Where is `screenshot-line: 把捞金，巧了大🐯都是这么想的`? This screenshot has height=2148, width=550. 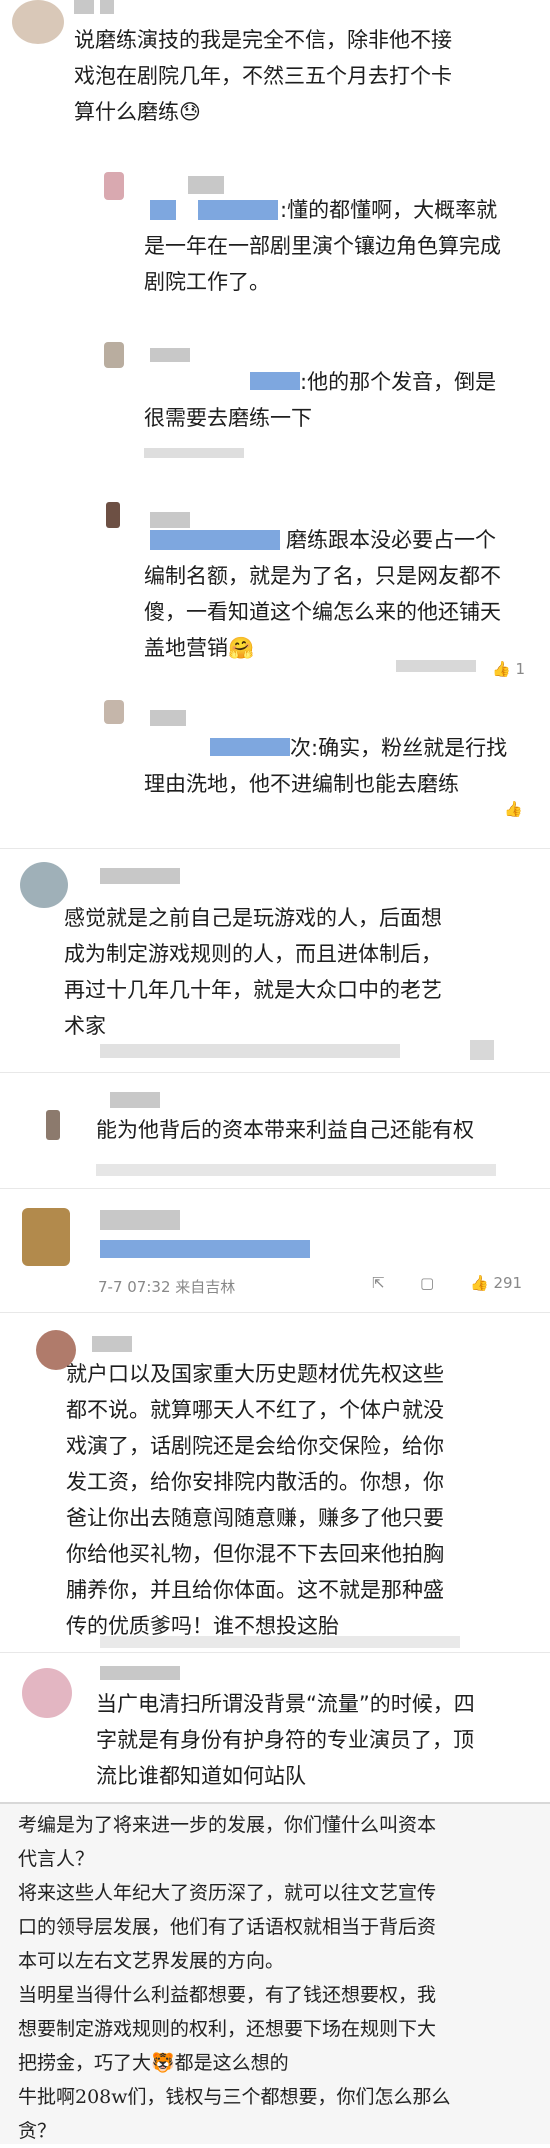 screenshot-line: 把捞金，巧了大🐯都是这么想的 is located at coordinates (153, 2063).